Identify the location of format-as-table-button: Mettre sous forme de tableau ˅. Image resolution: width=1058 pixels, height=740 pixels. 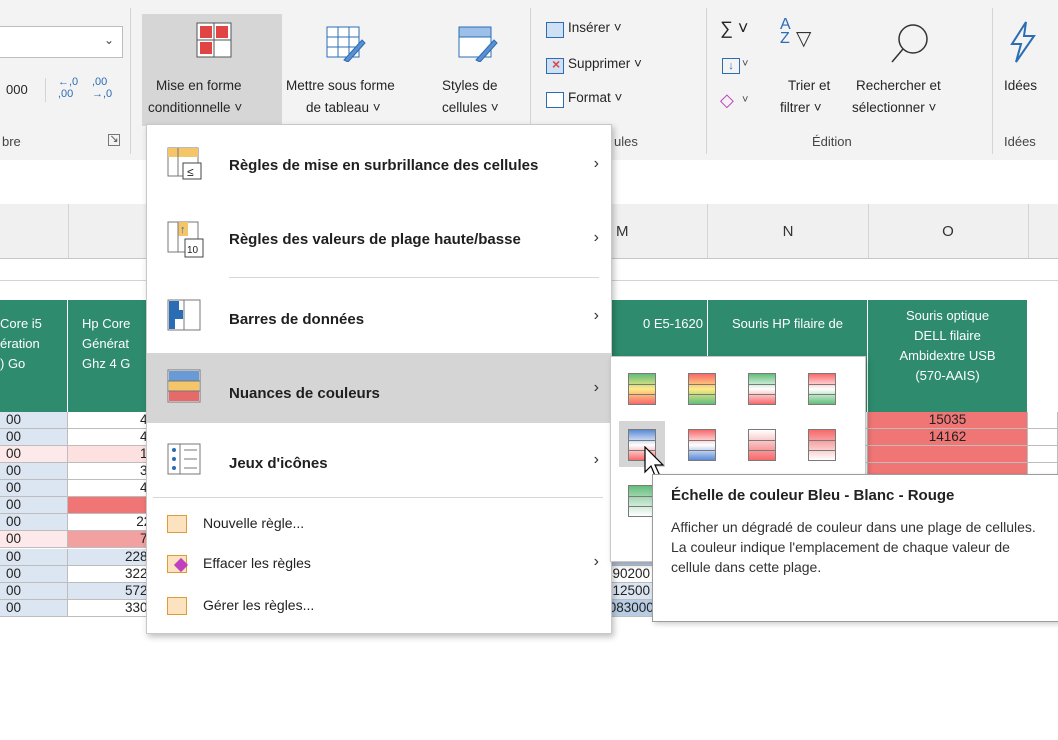
(348, 70).